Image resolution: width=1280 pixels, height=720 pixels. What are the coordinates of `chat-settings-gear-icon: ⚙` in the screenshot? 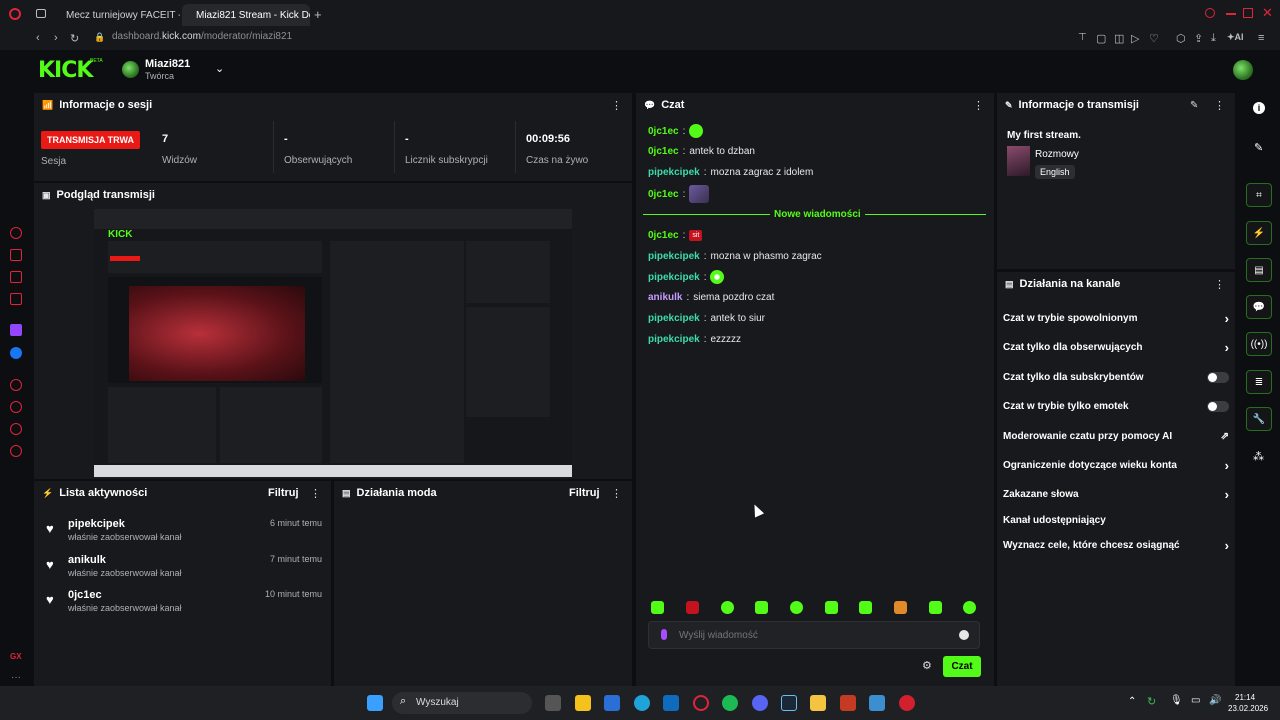 It's located at (927, 665).